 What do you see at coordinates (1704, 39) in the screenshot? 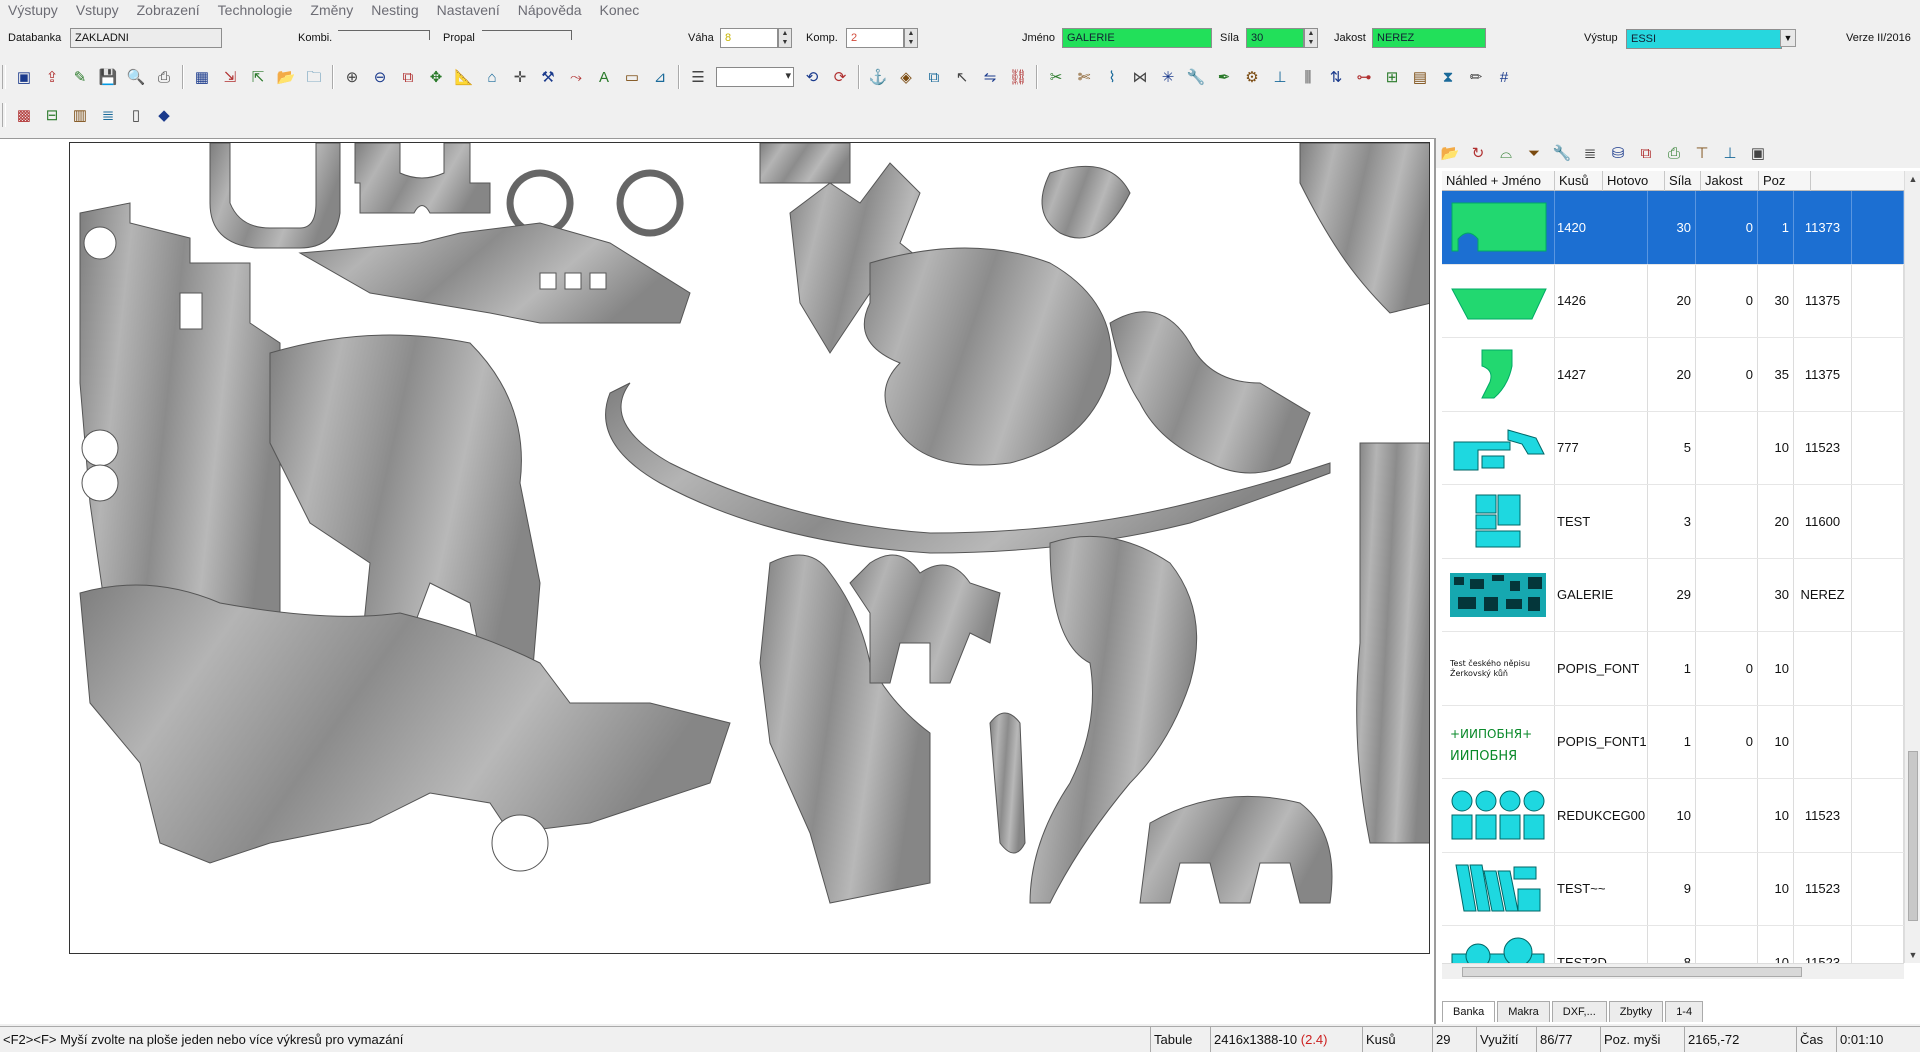
I see `vystup-select: ESSI` at bounding box center [1704, 39].